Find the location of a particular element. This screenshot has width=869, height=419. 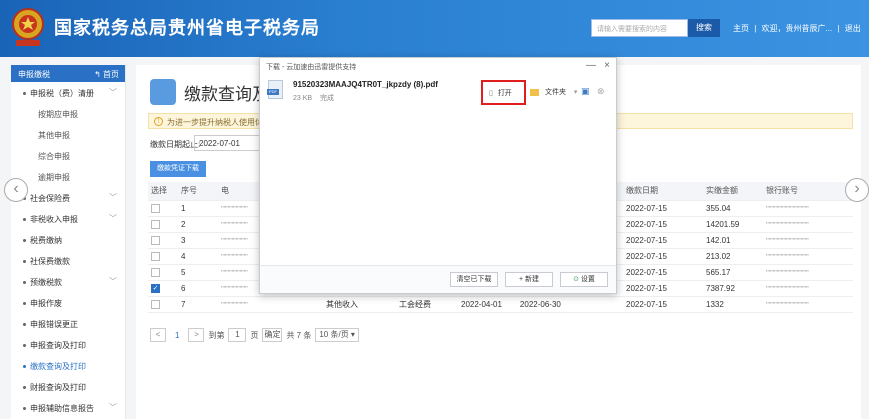

sidebar-item: 缴款查询及打印 is located at coordinates (68, 365).